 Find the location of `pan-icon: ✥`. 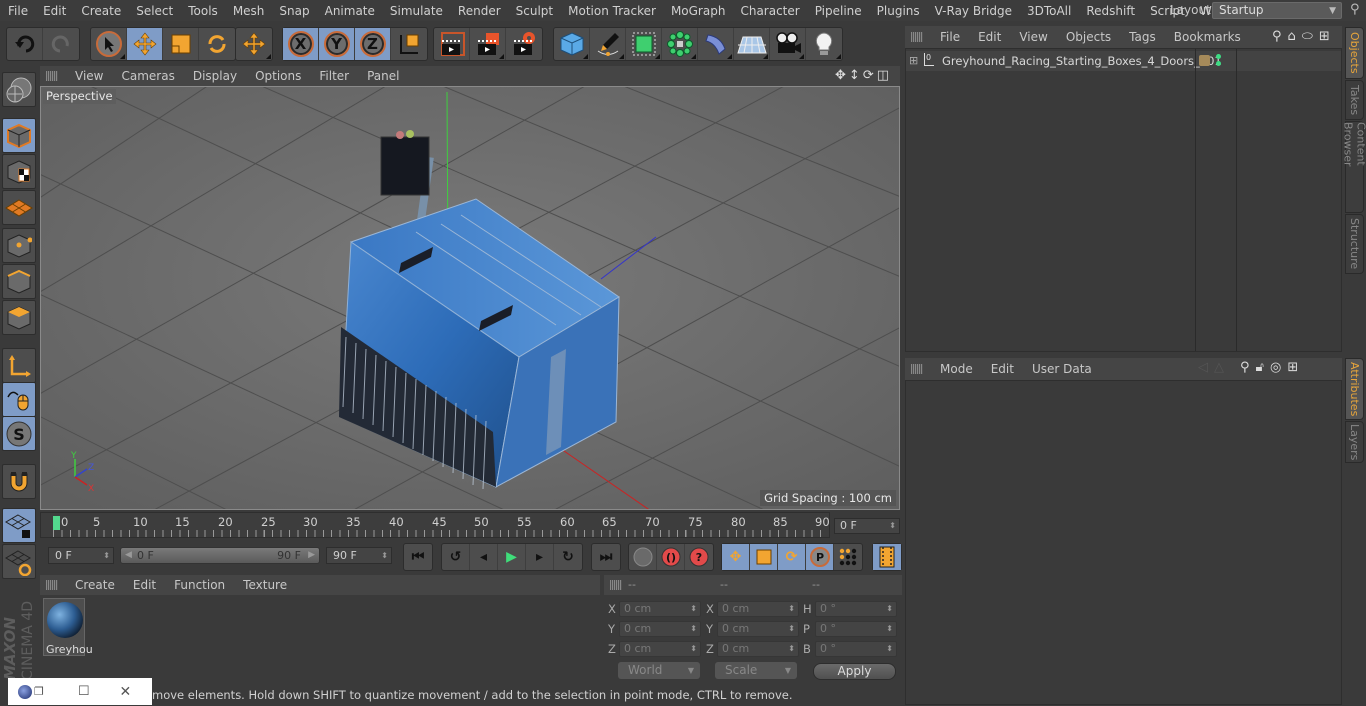

pan-icon: ✥ is located at coordinates (840, 75).